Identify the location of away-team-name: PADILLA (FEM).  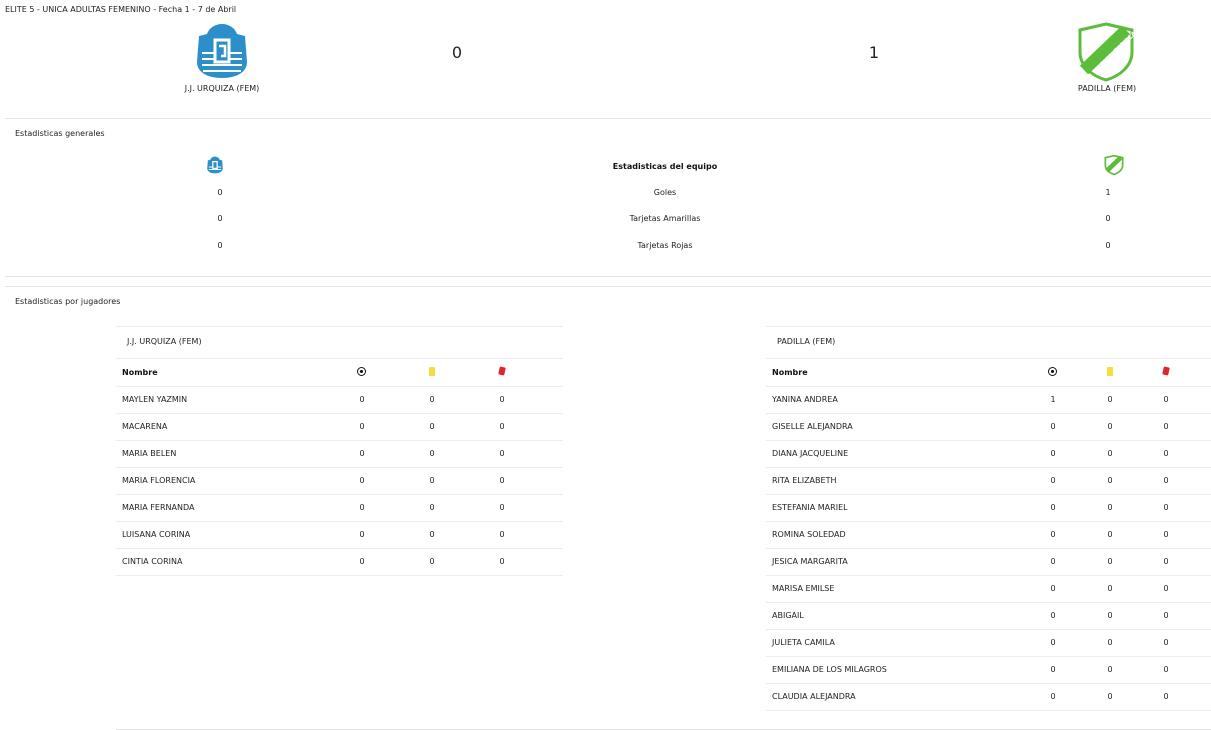
(1107, 88).